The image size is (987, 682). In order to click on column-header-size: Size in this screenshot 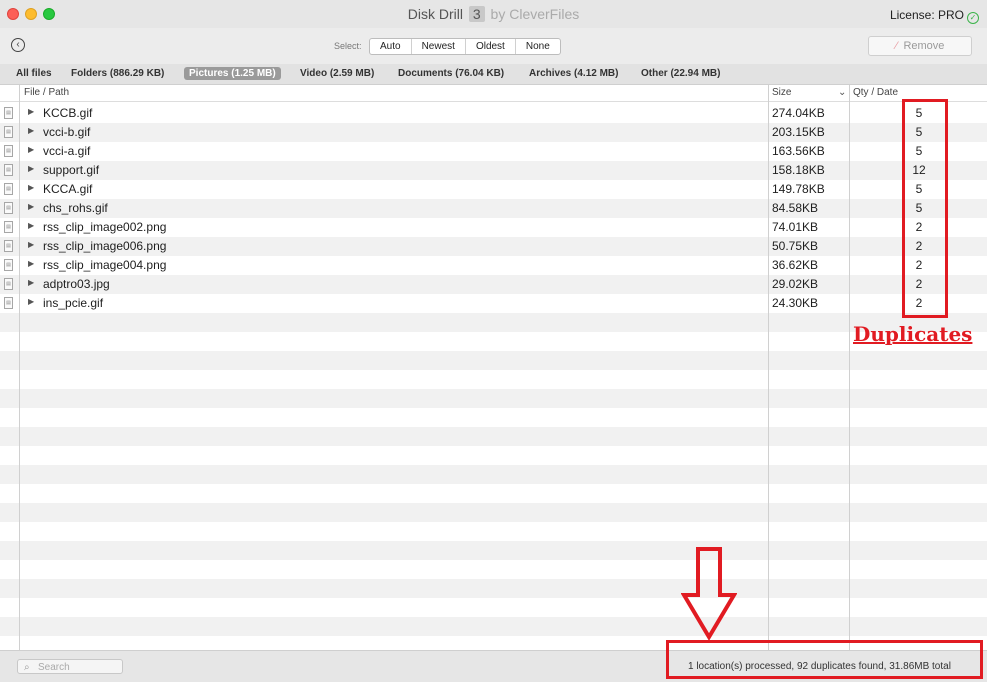, I will do `click(781, 92)`.